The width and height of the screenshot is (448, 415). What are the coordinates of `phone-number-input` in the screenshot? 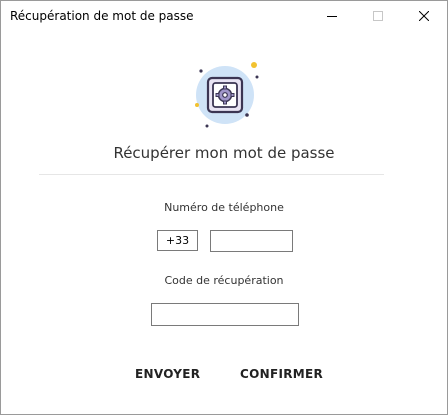 It's located at (251, 241).